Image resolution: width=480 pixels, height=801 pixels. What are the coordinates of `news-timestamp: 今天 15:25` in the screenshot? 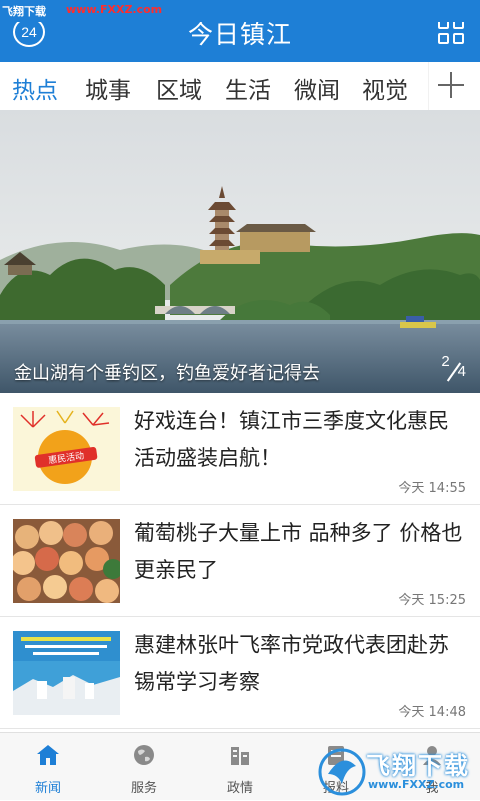 It's located at (432, 600).